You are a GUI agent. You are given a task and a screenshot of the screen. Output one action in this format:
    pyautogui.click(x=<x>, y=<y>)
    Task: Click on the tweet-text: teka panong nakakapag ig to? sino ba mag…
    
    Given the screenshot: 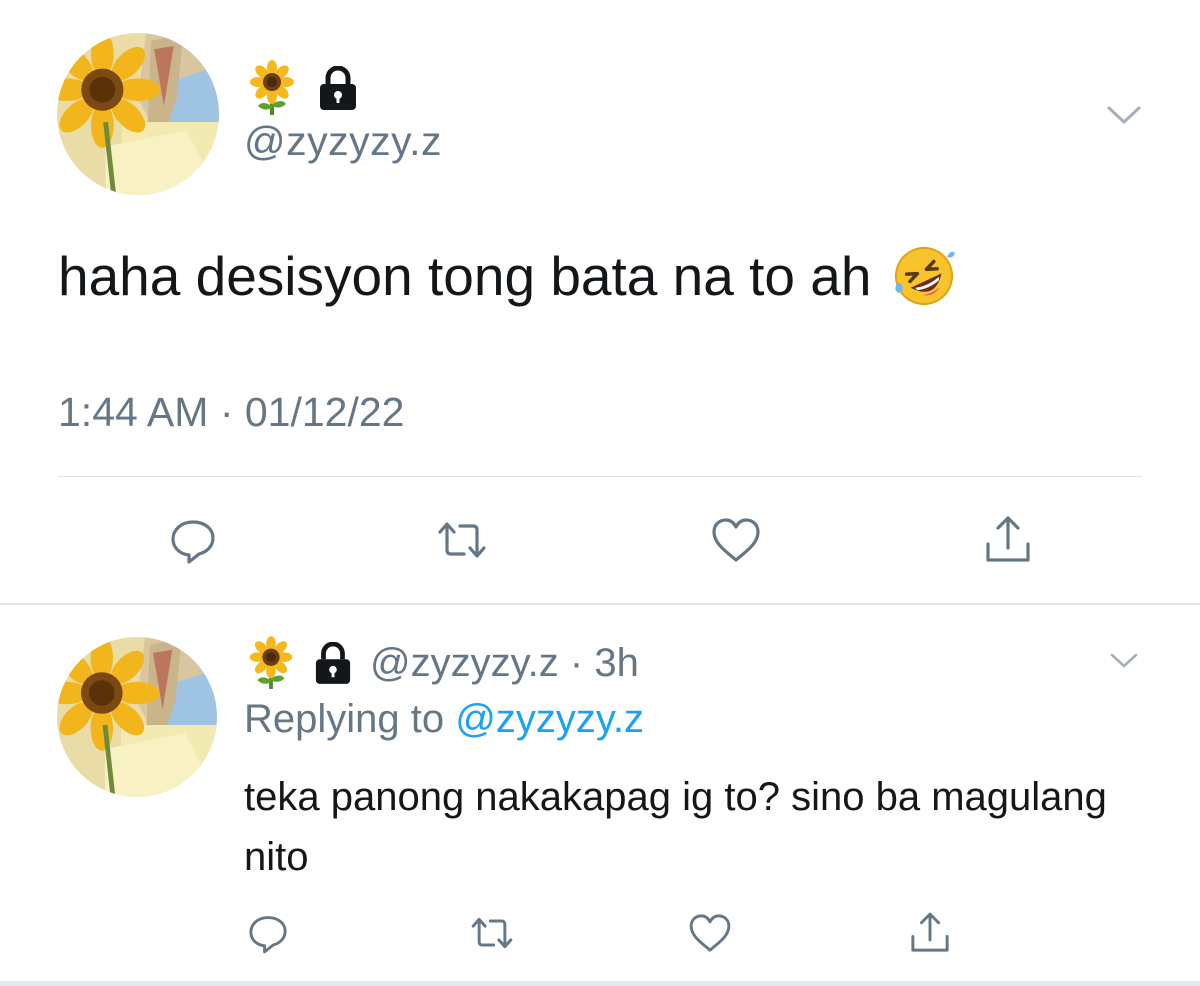 What is the action you would take?
    pyautogui.click(x=675, y=827)
    